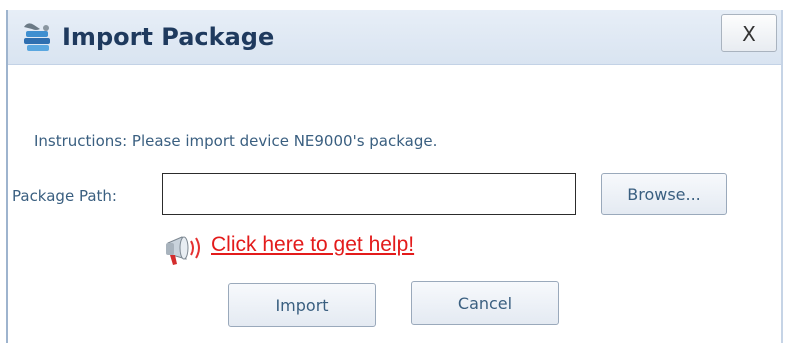 The image size is (789, 347). I want to click on help-link: Click here to get help!, so click(312, 245).